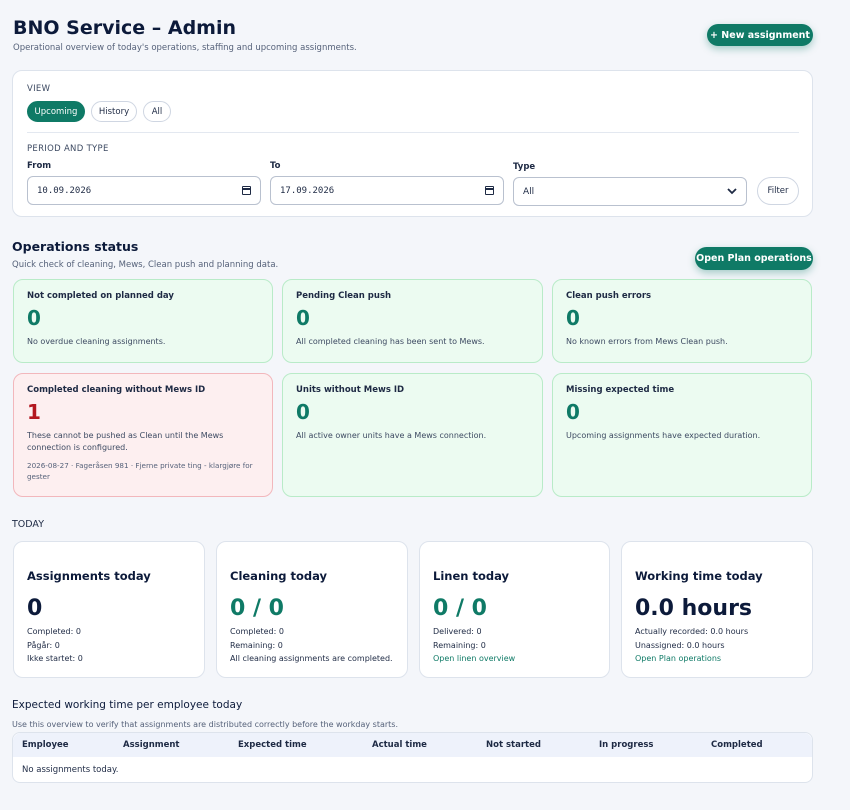 Image resolution: width=850 pixels, height=810 pixels. I want to click on type-label: Type, so click(524, 167).